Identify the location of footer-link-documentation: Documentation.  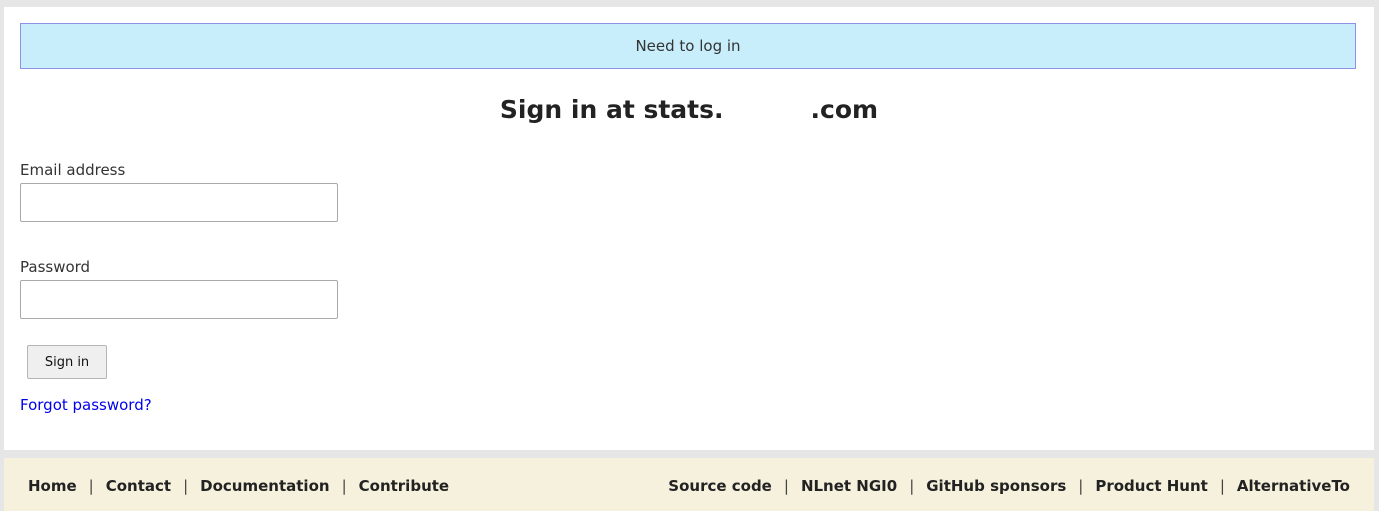
(264, 486).